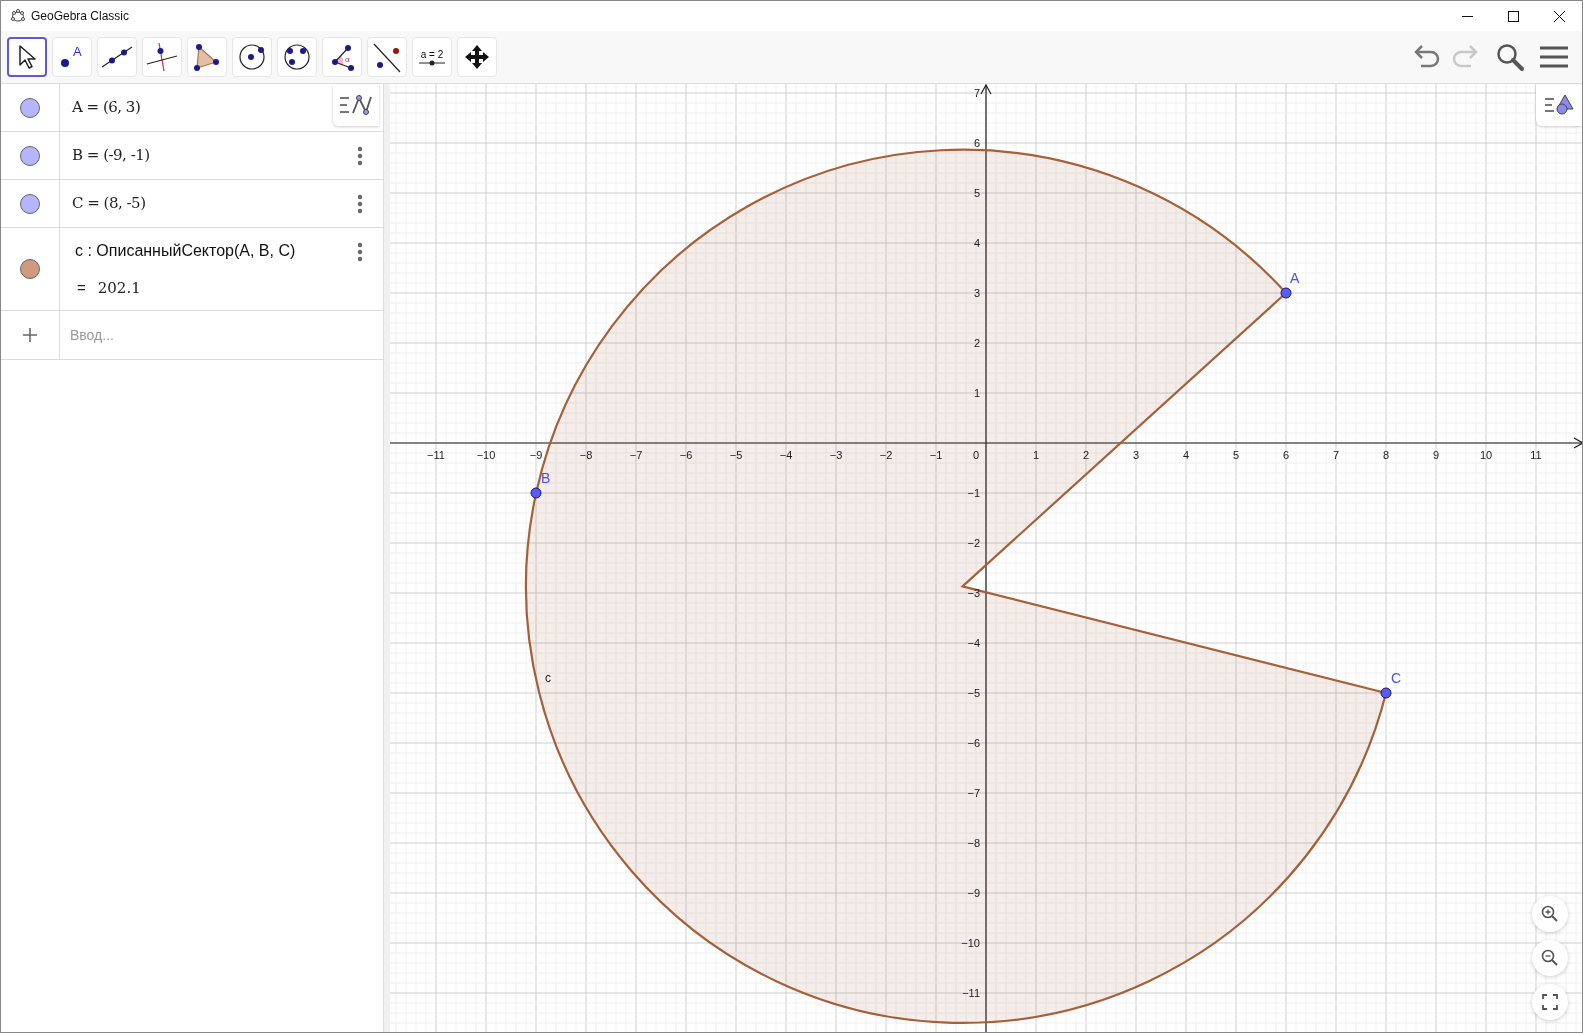 The width and height of the screenshot is (1583, 1033). Describe the element at coordinates (117, 57) in the screenshot. I see `line-icon` at that location.